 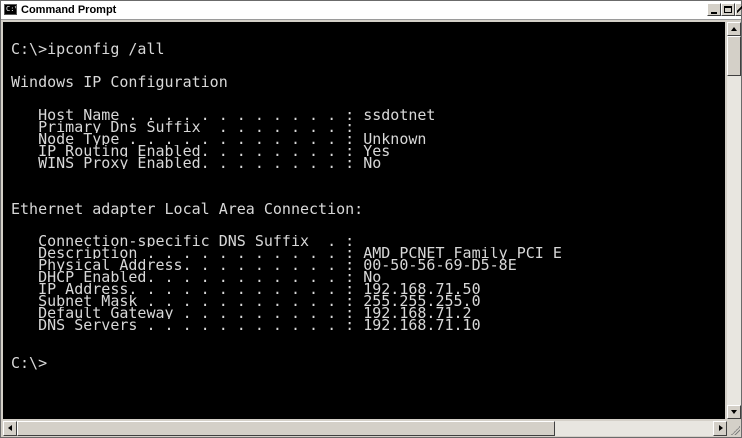 I want to click on arrow-down-icon, so click(x=734, y=412).